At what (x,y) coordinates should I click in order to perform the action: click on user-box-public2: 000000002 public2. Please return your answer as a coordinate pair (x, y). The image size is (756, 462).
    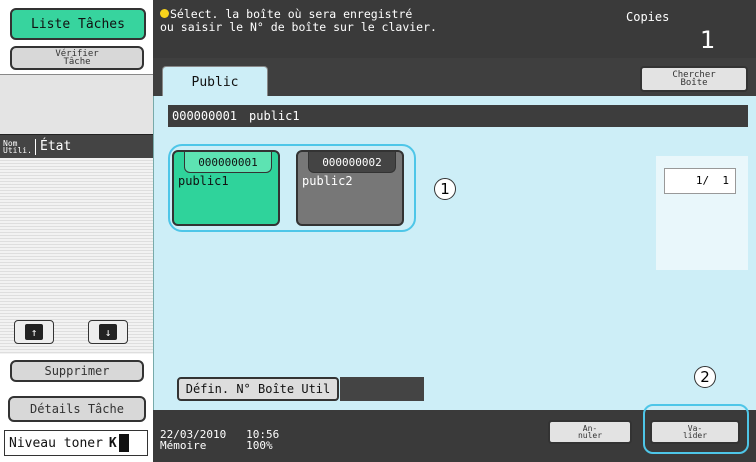
    Looking at the image, I should click on (350, 188).